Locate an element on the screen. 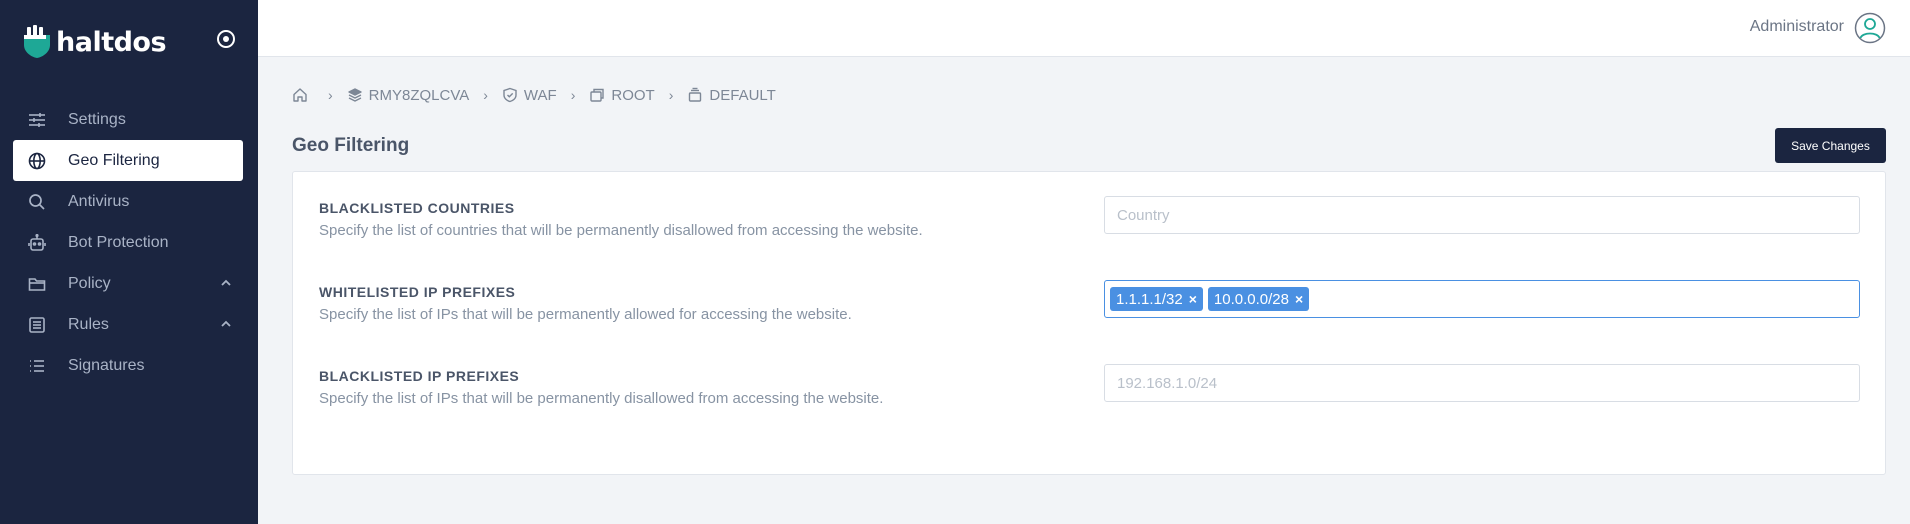  breadcrumb-home is located at coordinates (303, 95).